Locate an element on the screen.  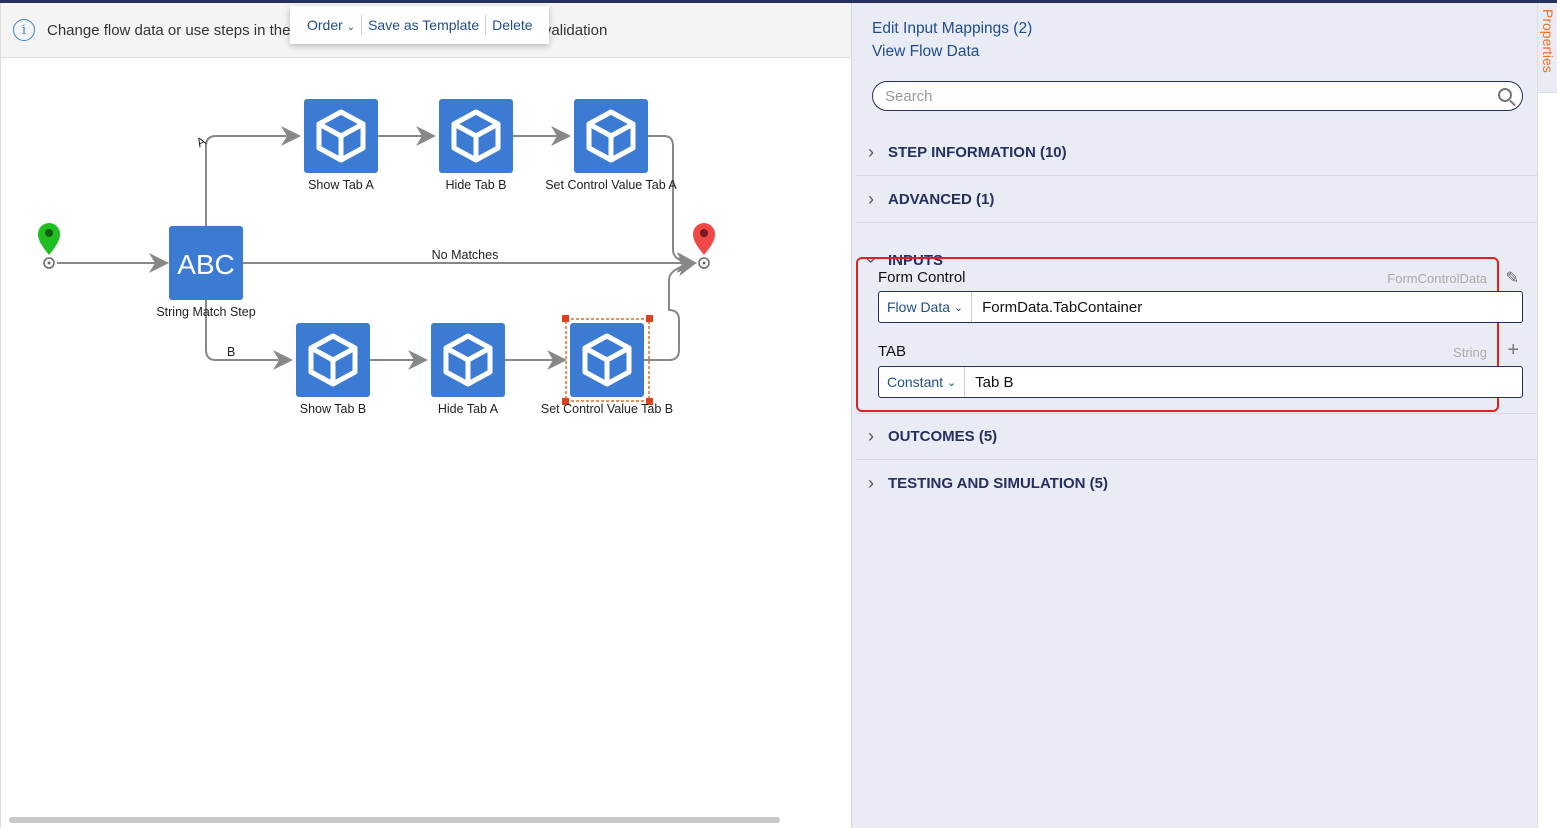
start-pin-icon is located at coordinates (49, 246).